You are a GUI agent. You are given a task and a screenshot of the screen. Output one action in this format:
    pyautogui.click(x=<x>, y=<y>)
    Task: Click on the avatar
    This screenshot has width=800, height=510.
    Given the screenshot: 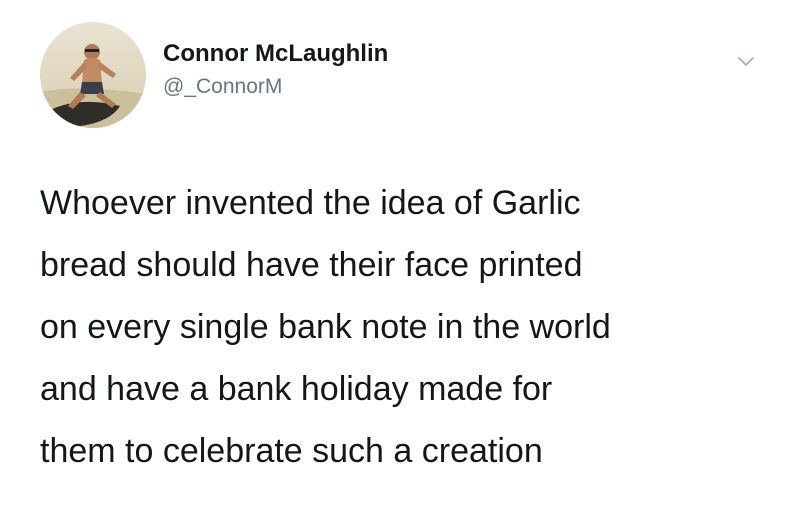 What is the action you would take?
    pyautogui.click(x=93, y=75)
    